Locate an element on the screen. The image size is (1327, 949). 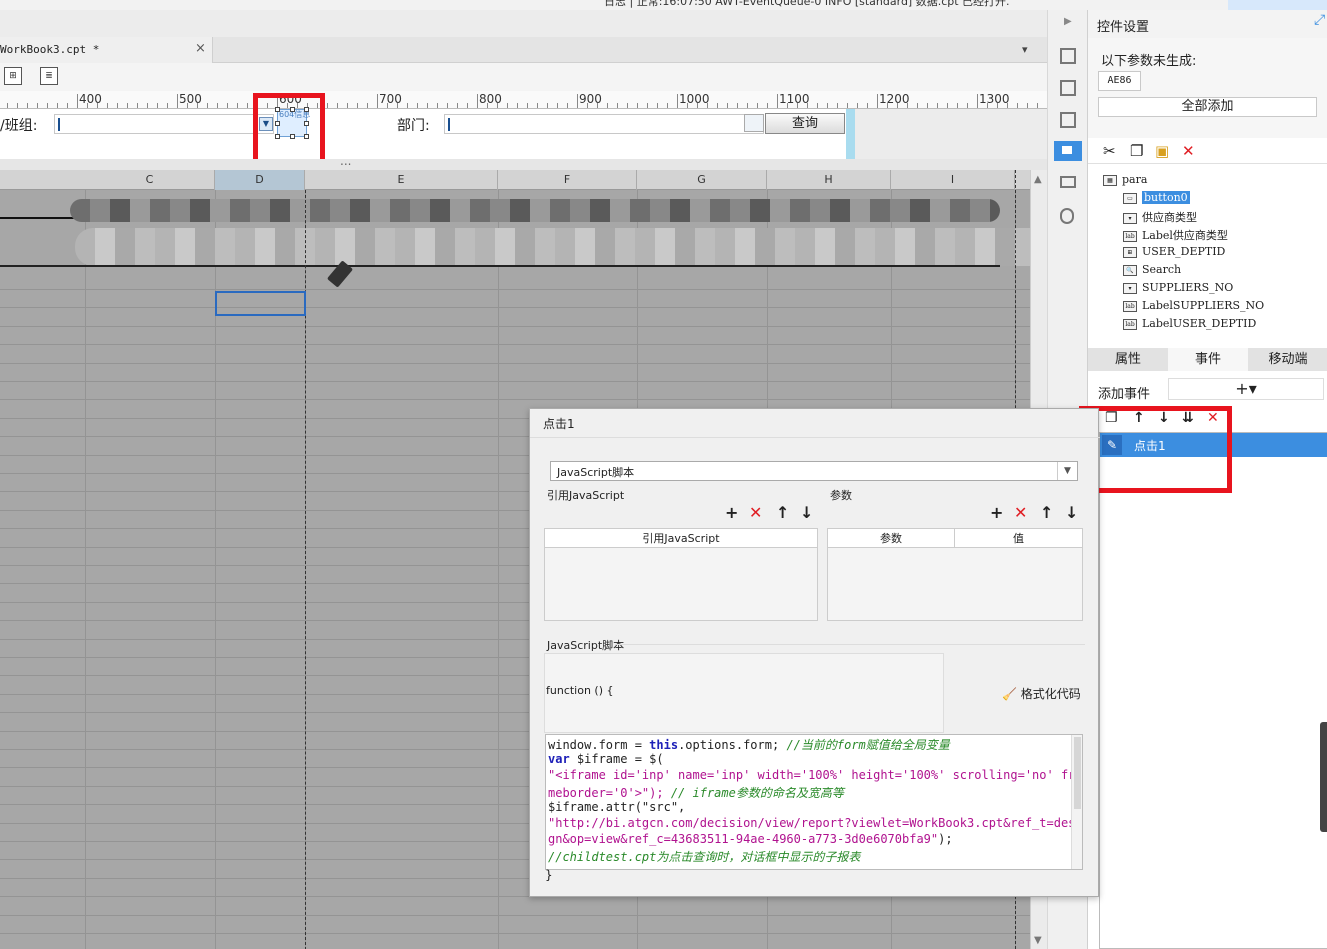
tab-close-icon: × is located at coordinates (200, 48).